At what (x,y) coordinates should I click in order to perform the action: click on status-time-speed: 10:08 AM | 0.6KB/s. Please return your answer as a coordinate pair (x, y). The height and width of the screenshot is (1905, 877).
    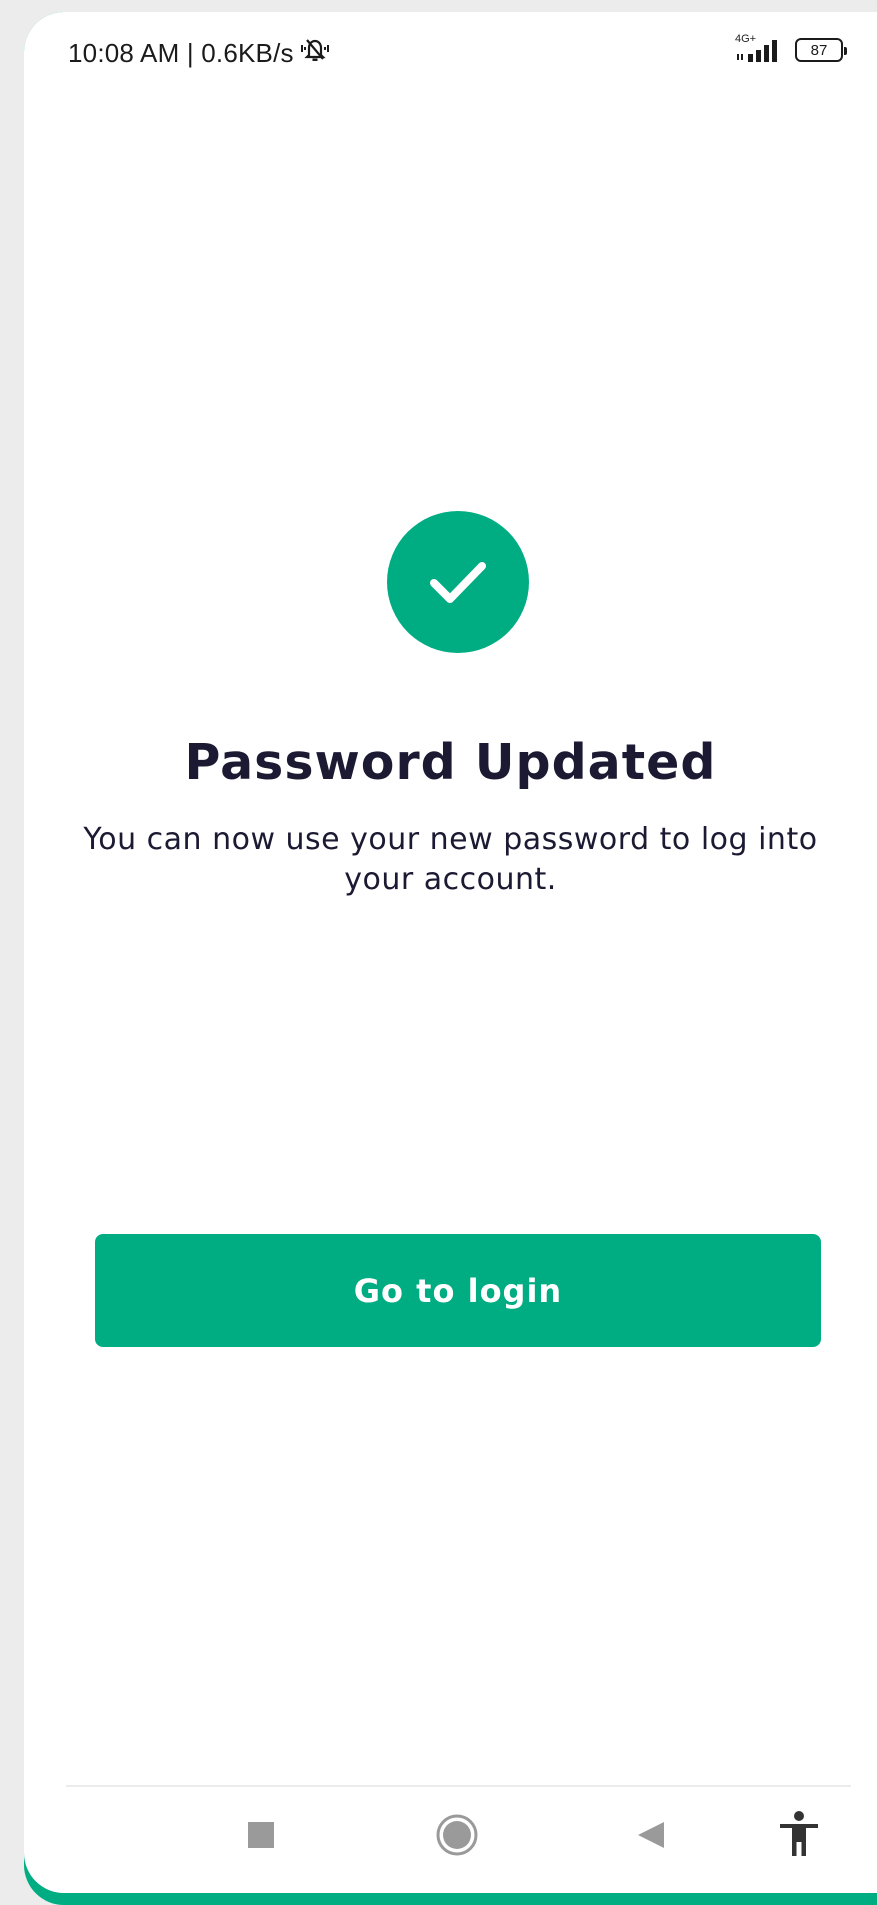
    Looking at the image, I should click on (200, 53).